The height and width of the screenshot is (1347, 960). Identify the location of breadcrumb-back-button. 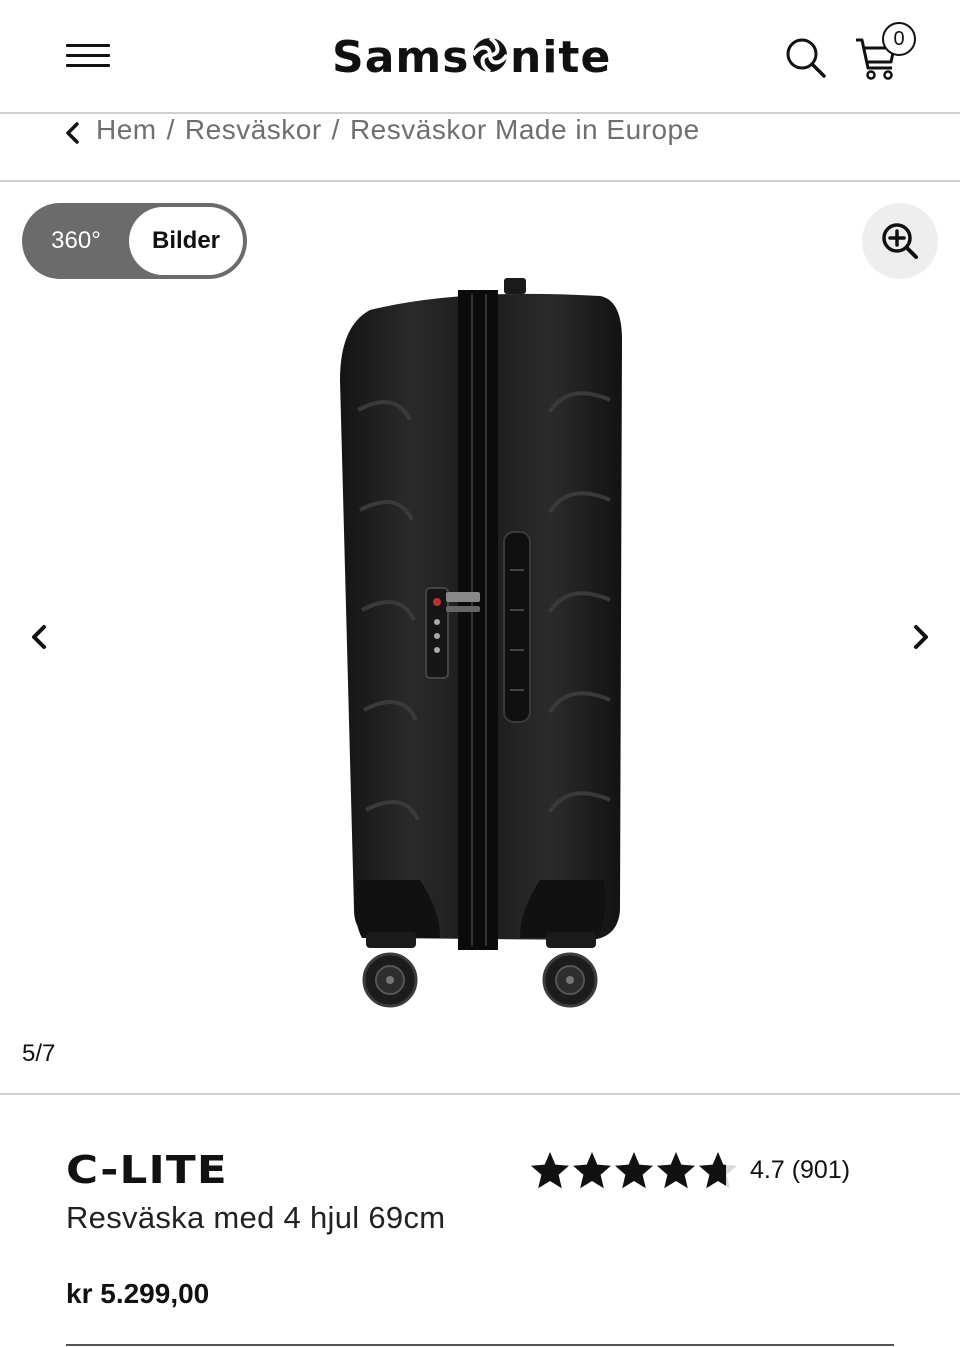
(73, 133).